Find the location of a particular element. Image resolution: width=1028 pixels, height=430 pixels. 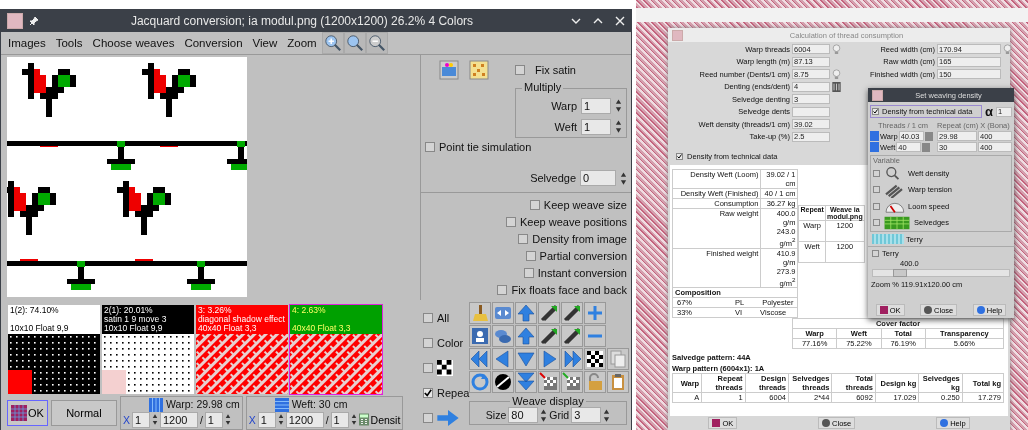

checkbox-label: Instant conversion is located at coordinates (582, 272).